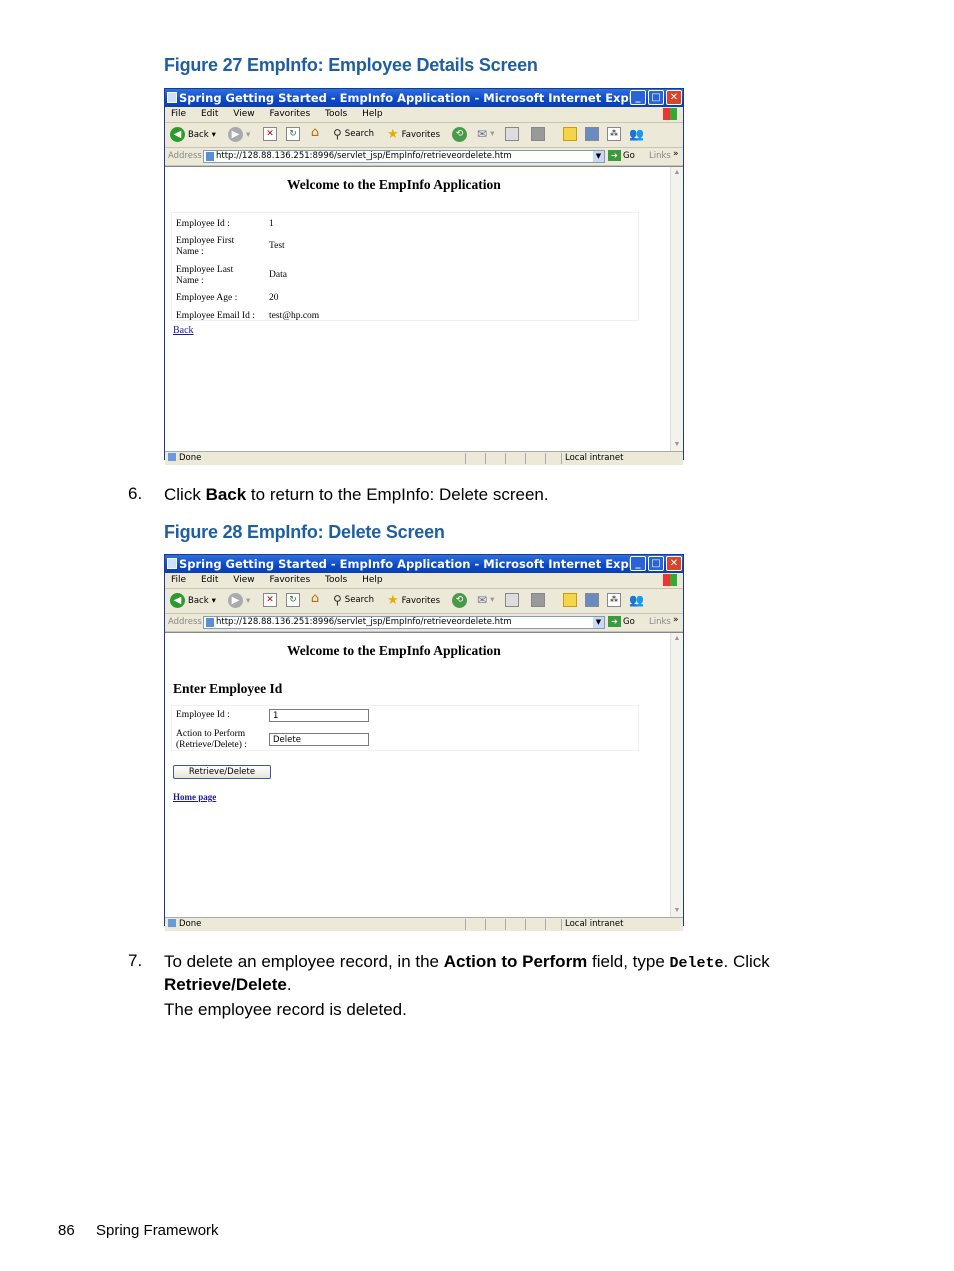 The width and height of the screenshot is (954, 1271). I want to click on messenger-icon: ⁂, so click(614, 134).